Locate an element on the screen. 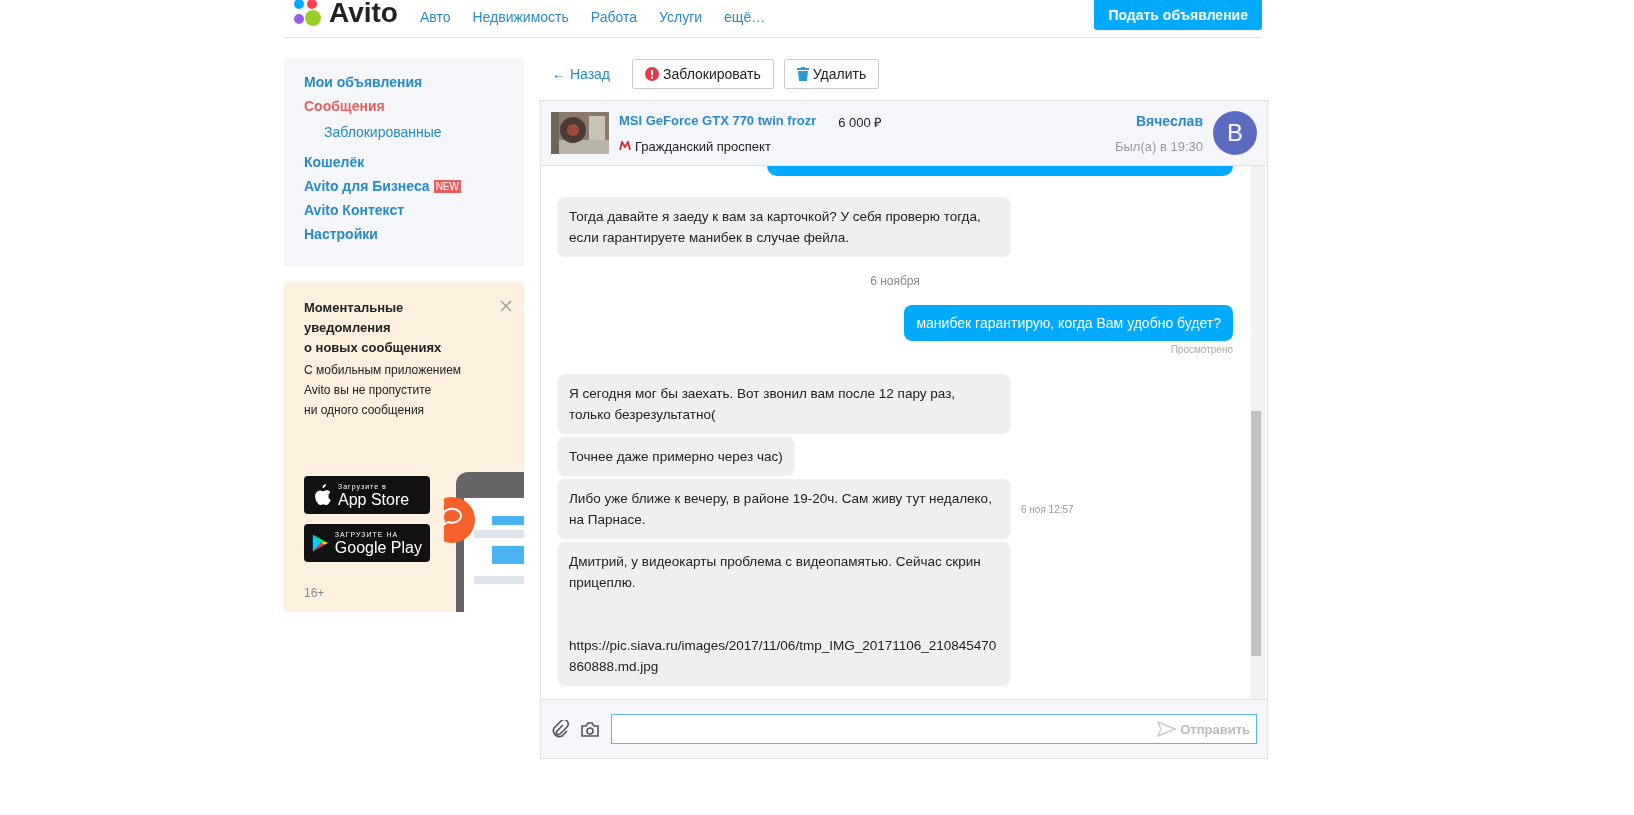  nav-link: Работа is located at coordinates (613, 16).